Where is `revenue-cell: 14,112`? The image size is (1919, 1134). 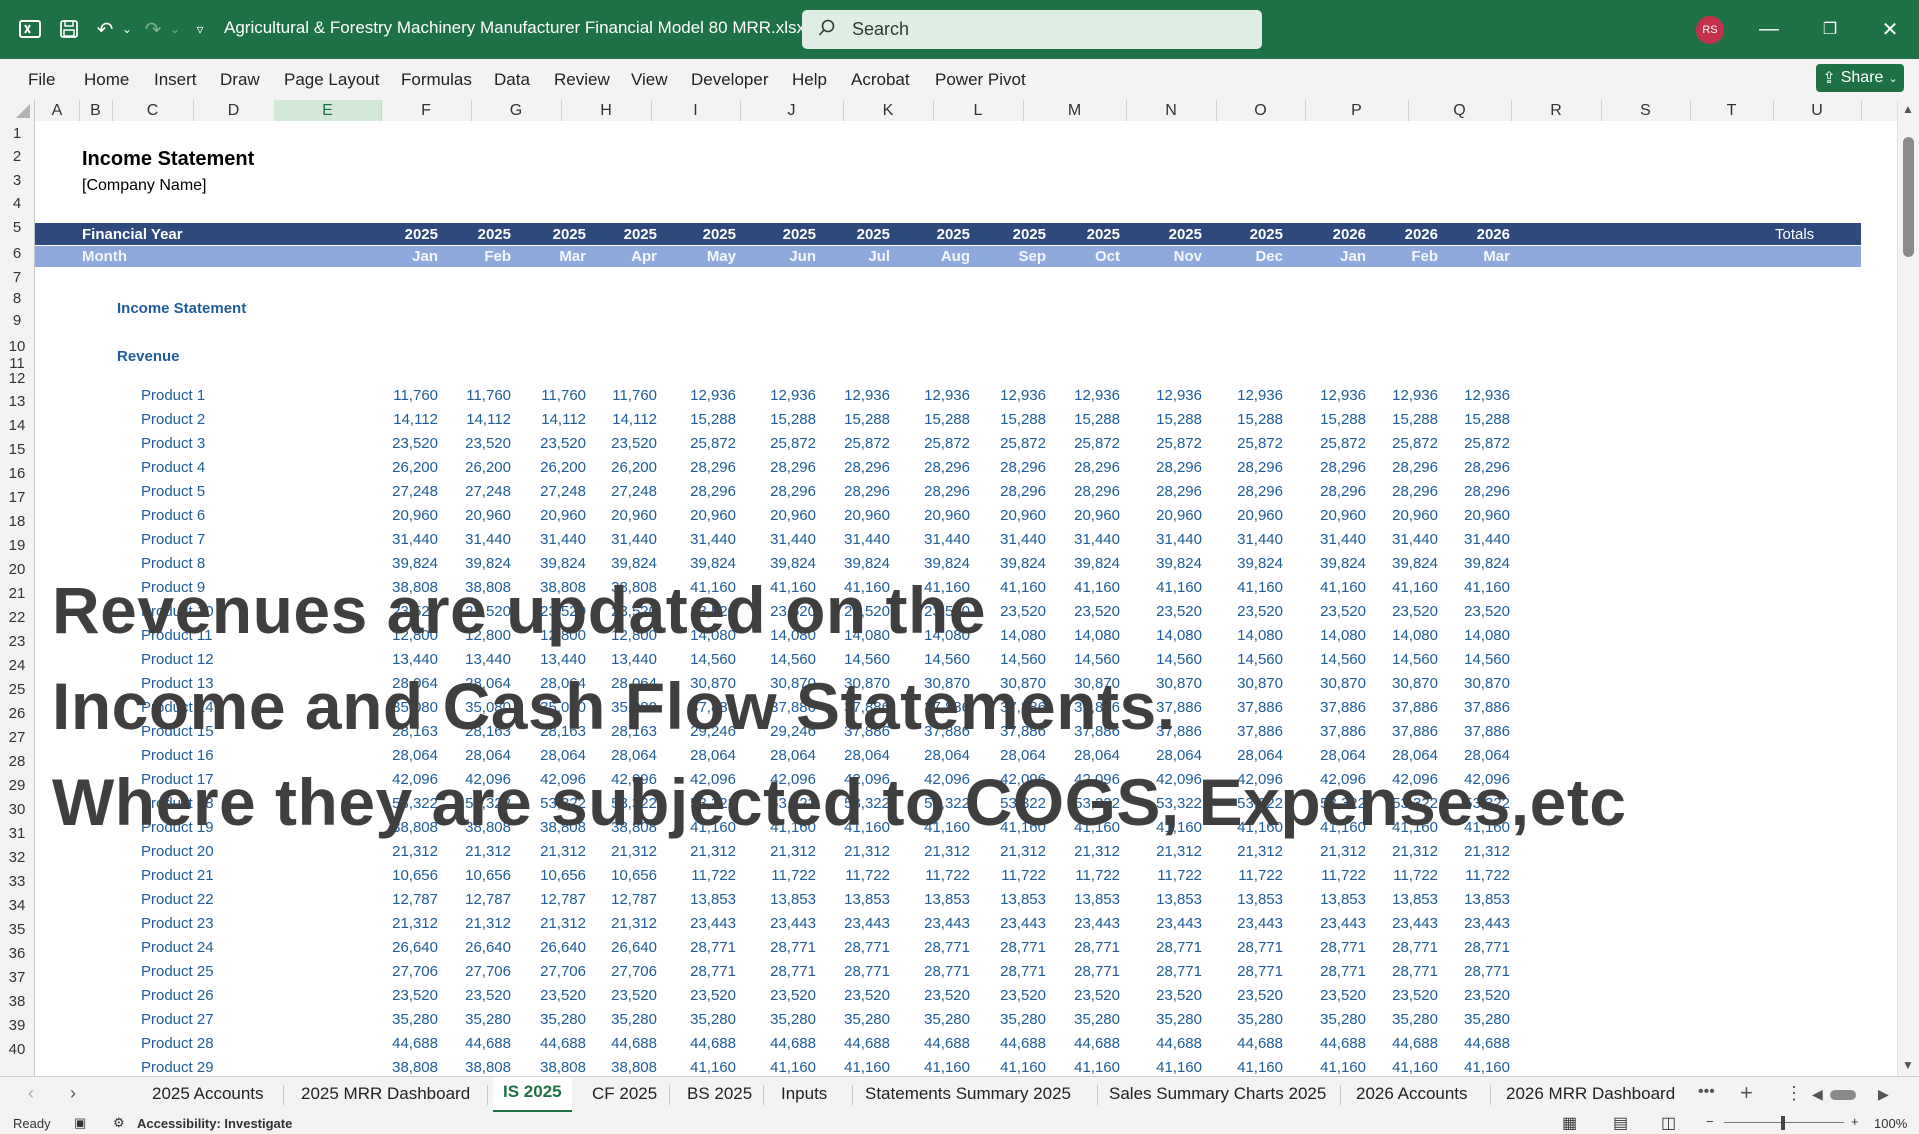
revenue-cell: 14,112 is located at coordinates (476, 419).